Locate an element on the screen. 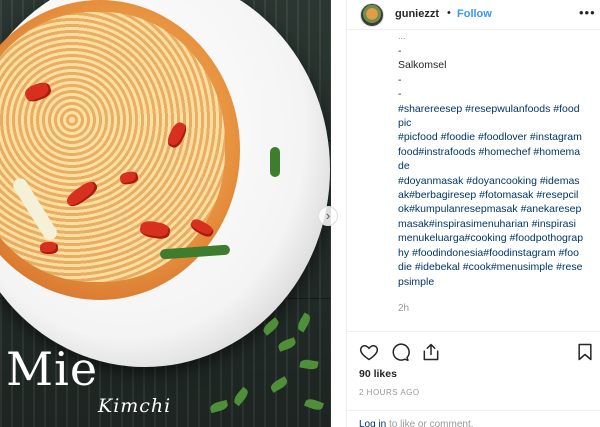 The image size is (600, 427). comment-time-ago: 2h is located at coordinates (404, 308).